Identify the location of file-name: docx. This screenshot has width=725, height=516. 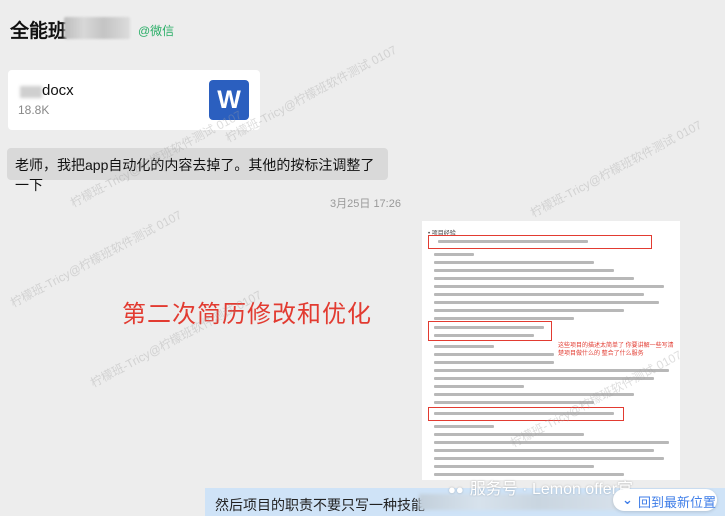
(58, 90).